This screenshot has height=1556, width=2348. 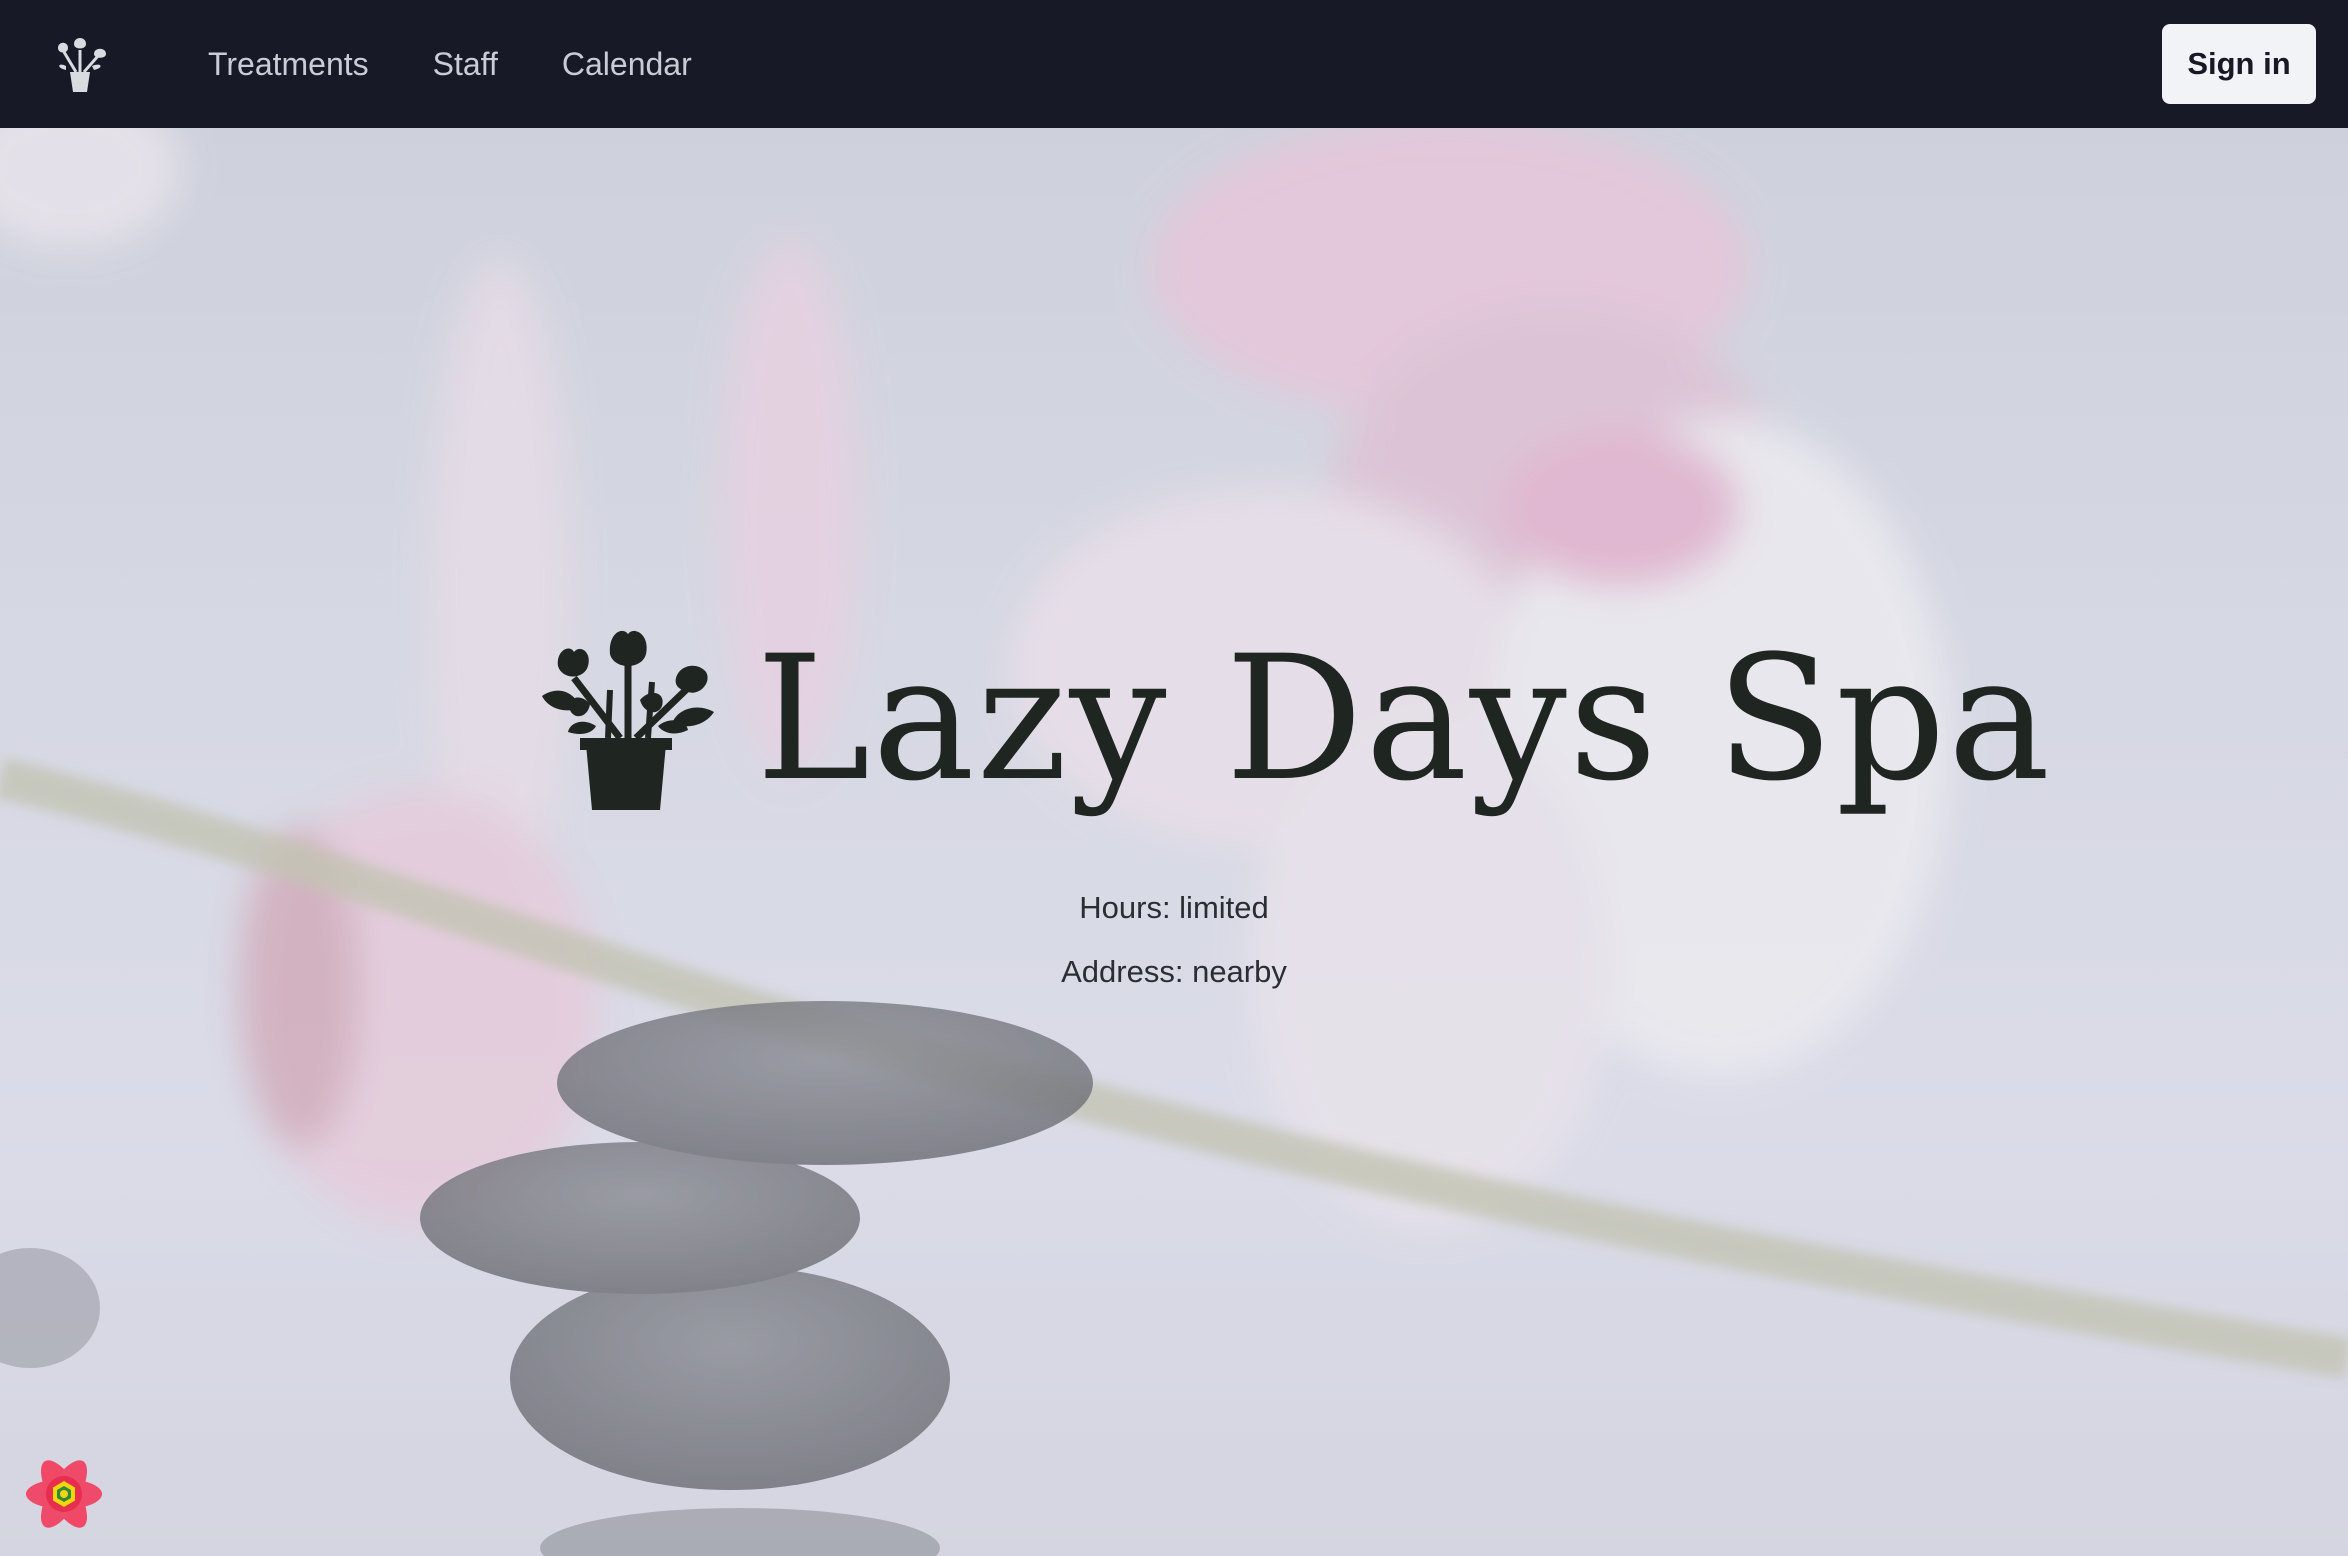 What do you see at coordinates (1174, 907) in the screenshot?
I see `hours-text: Hours: limited` at bounding box center [1174, 907].